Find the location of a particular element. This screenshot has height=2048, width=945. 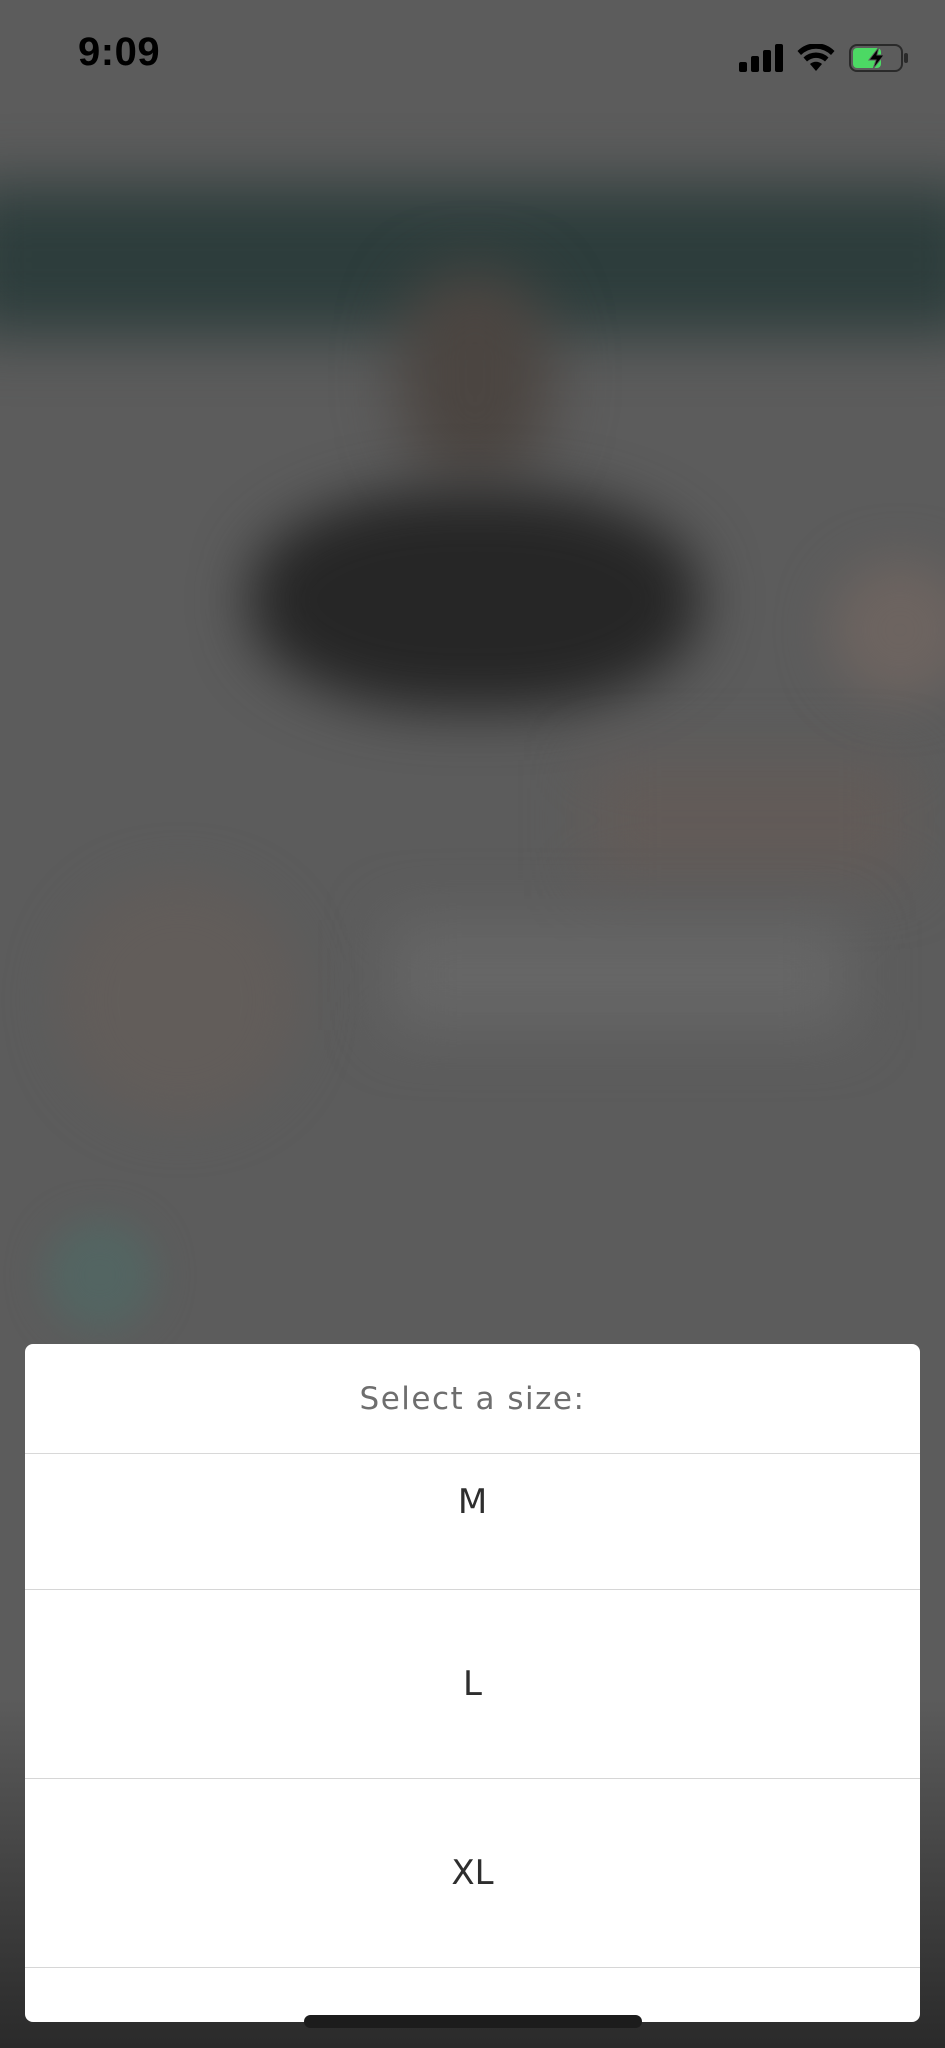

blurred-panel is located at coordinates (750, 820).